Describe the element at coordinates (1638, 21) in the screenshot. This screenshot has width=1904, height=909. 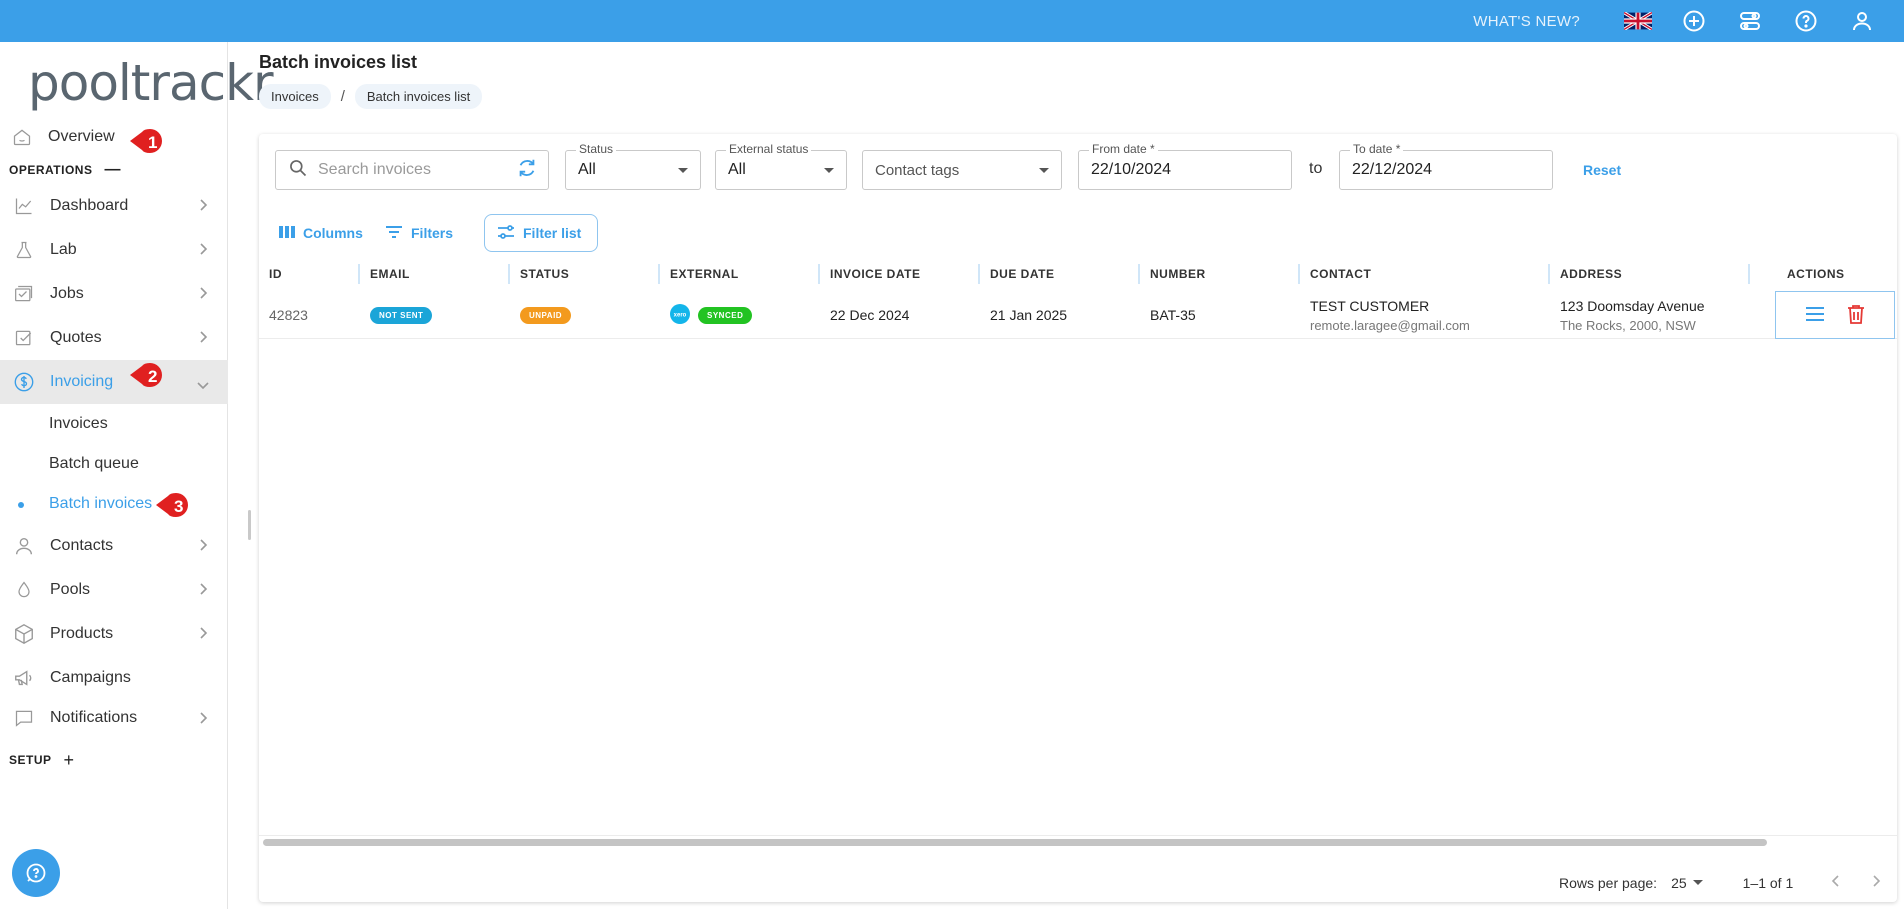
I see `language-flag-icon` at that location.